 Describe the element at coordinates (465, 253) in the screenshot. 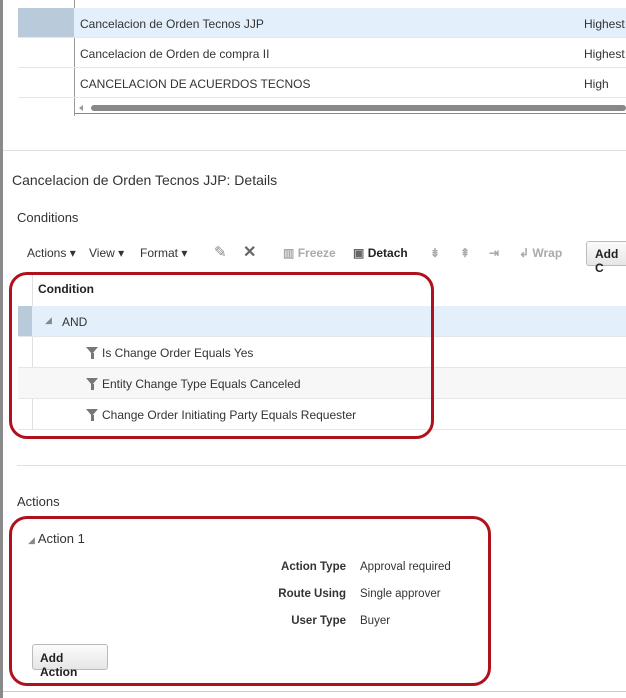

I see `move-up-icon: ⇞` at that location.